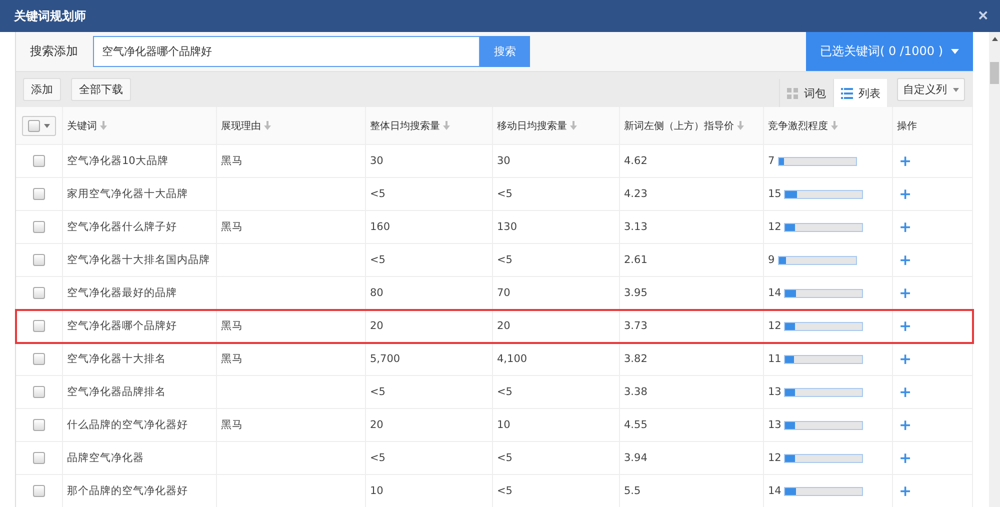  I want to click on column-header: 竞争激烈程度, so click(798, 126).